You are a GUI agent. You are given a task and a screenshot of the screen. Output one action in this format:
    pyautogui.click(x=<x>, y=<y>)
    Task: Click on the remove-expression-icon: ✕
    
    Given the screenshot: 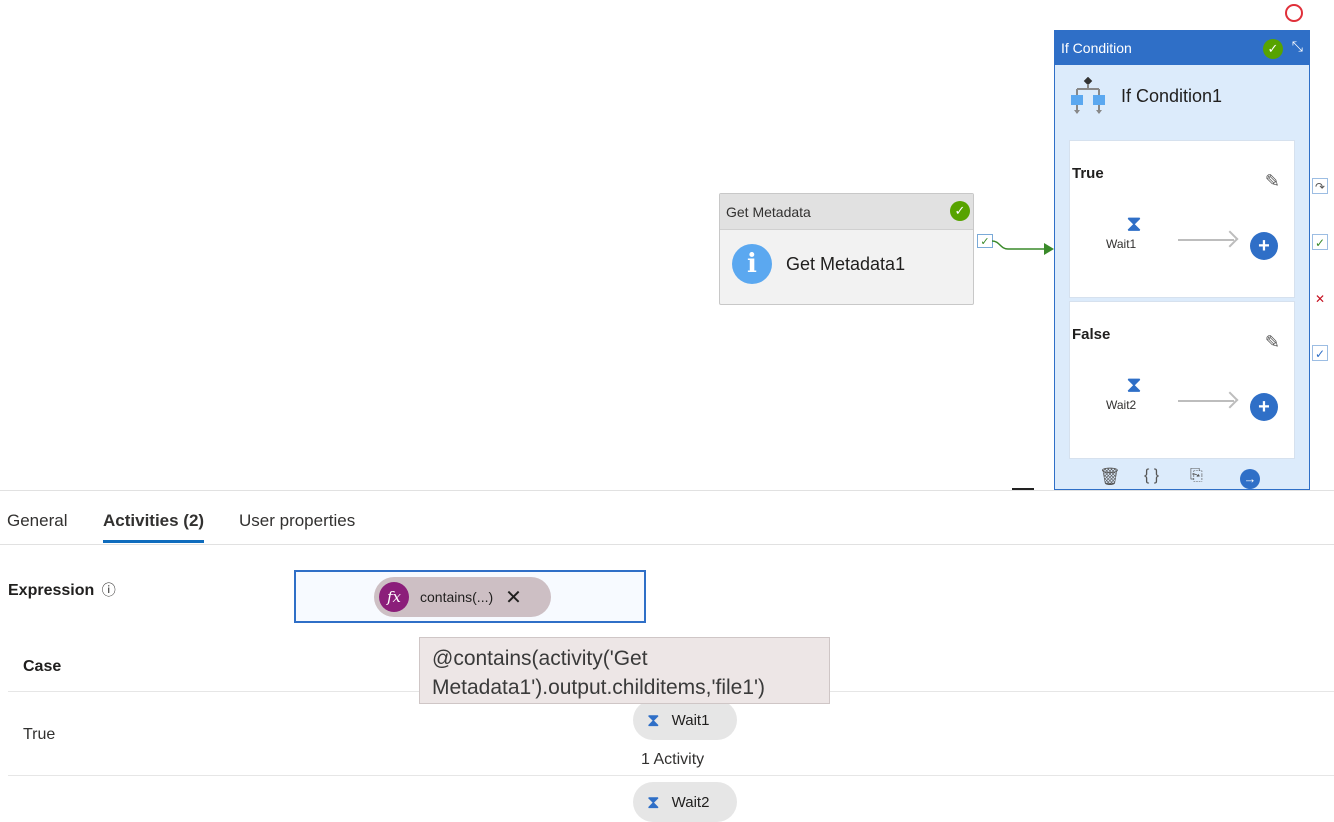 What is the action you would take?
    pyautogui.click(x=513, y=597)
    